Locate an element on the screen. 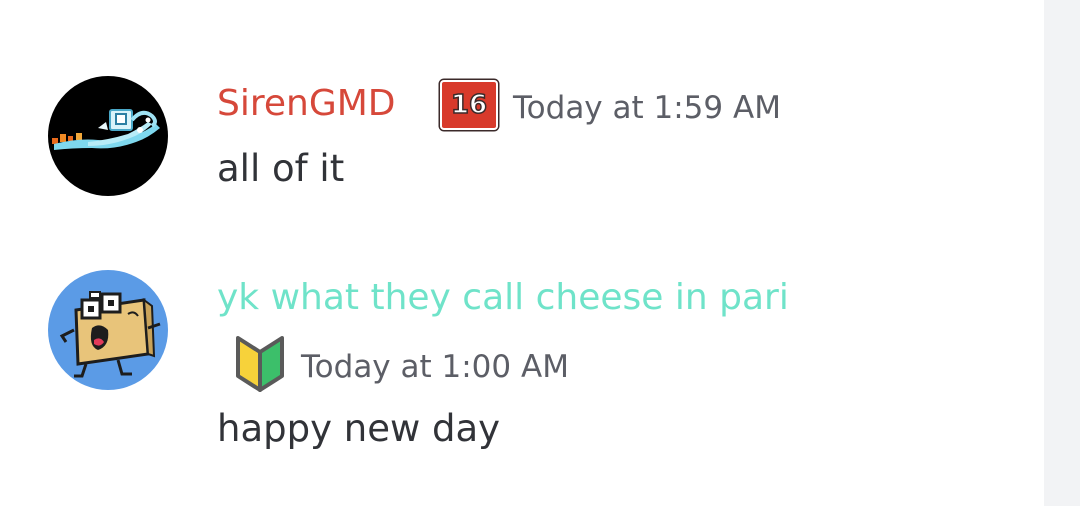 The image size is (1080, 506). beginner-mark-svg is located at coordinates (260, 364).